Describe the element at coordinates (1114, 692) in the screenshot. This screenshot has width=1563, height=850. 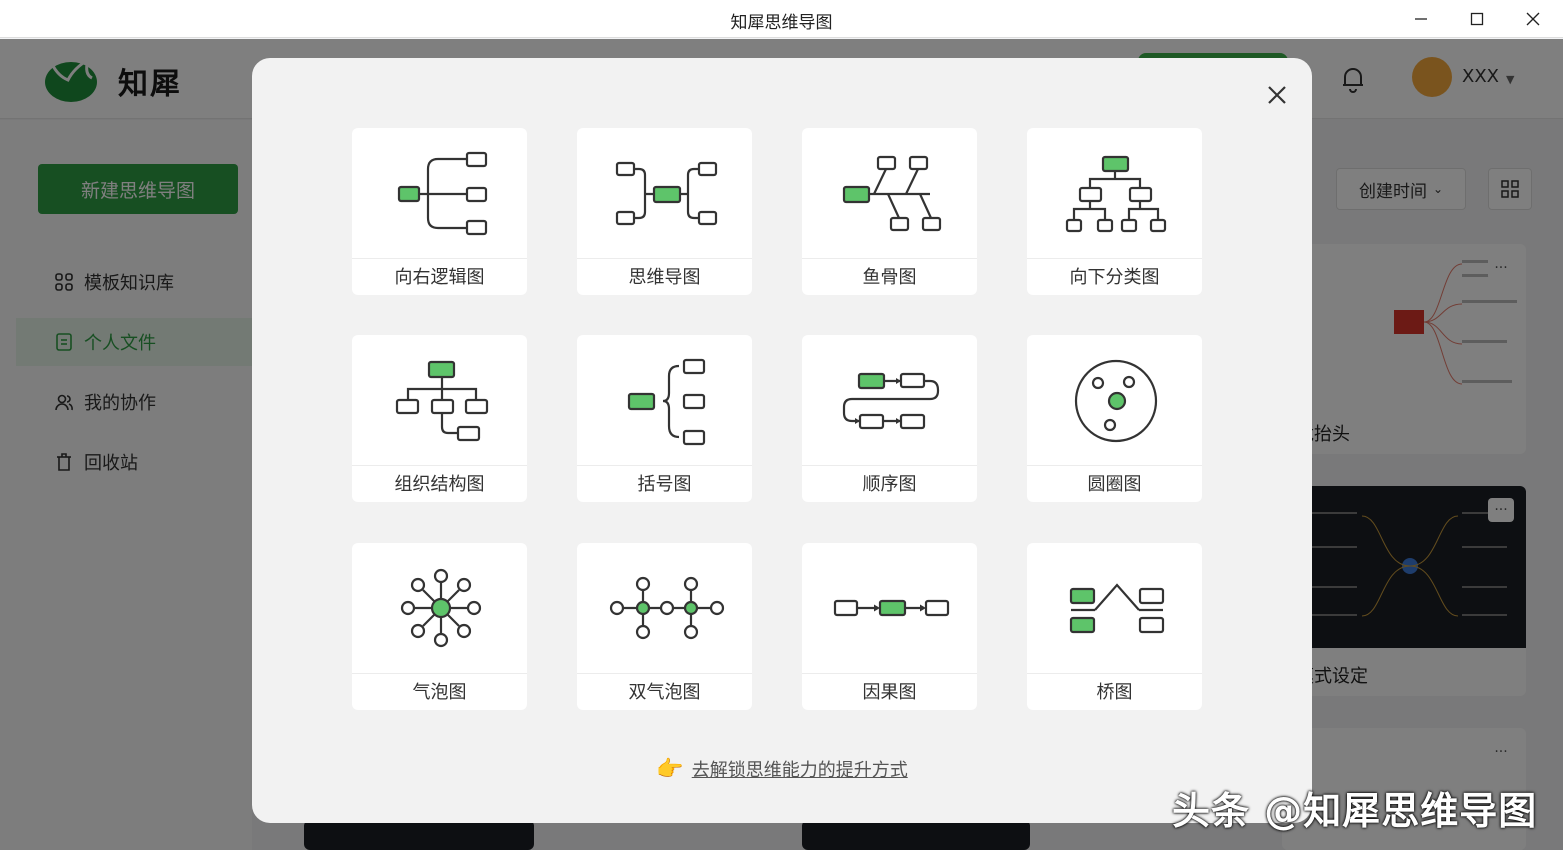
I see `template-label: 桥图` at that location.